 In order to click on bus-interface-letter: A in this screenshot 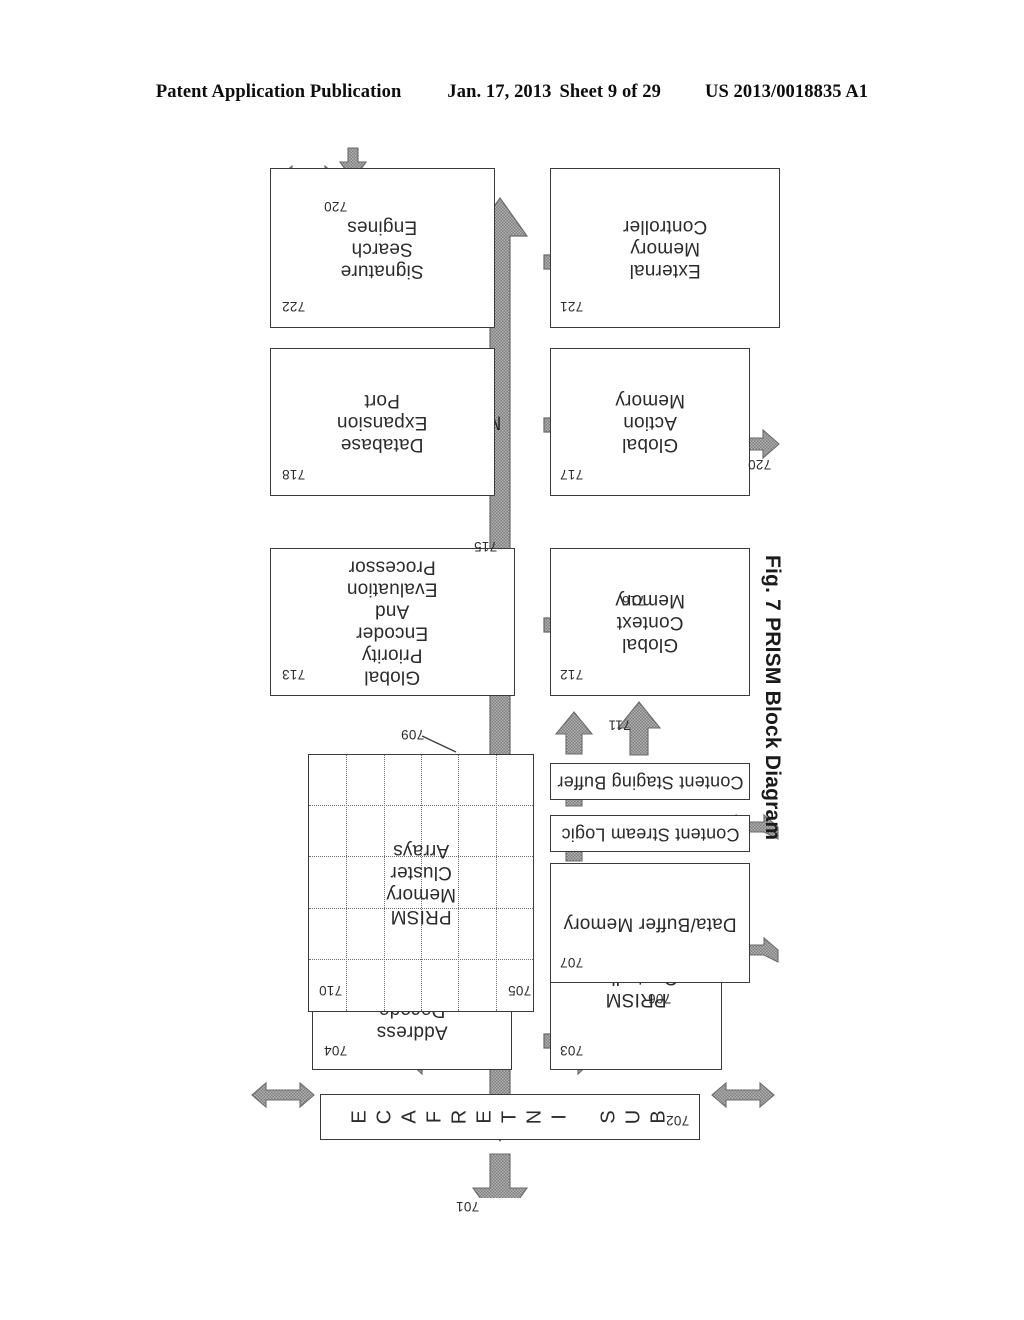, I will do `click(409, 1117)`.